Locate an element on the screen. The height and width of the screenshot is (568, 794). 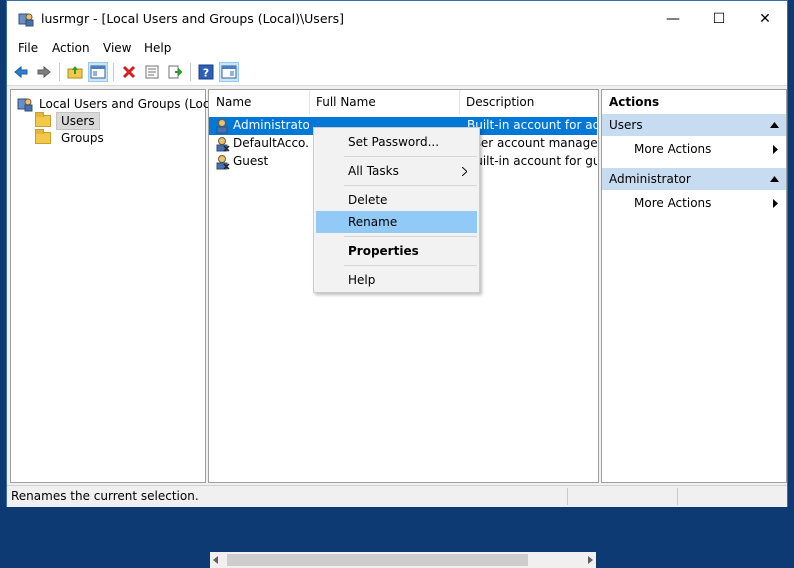
show-hide-action-pane-icon is located at coordinates (229, 72).